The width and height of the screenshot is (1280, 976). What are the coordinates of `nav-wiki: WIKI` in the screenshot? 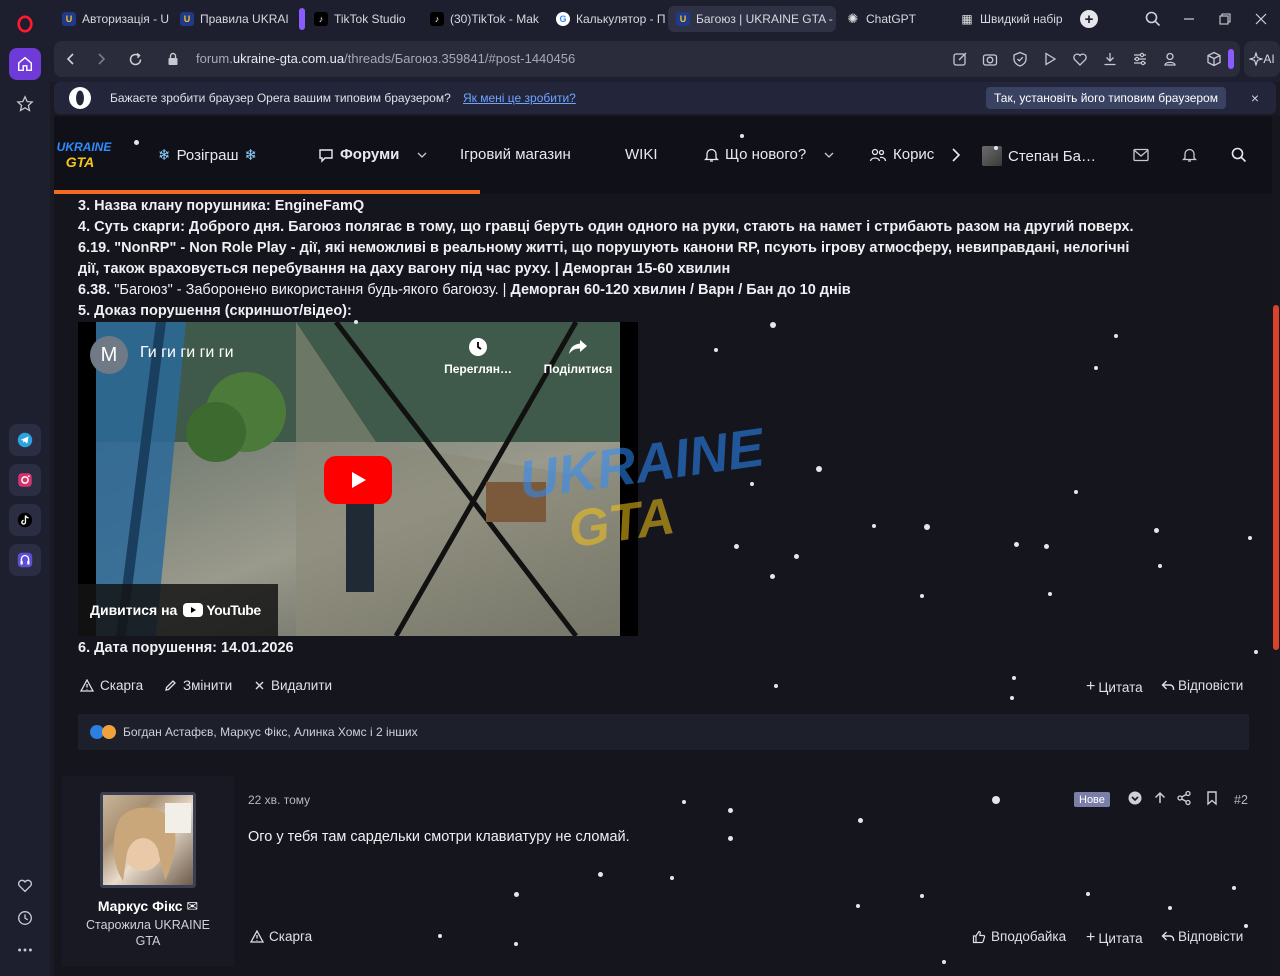 It's located at (641, 154).